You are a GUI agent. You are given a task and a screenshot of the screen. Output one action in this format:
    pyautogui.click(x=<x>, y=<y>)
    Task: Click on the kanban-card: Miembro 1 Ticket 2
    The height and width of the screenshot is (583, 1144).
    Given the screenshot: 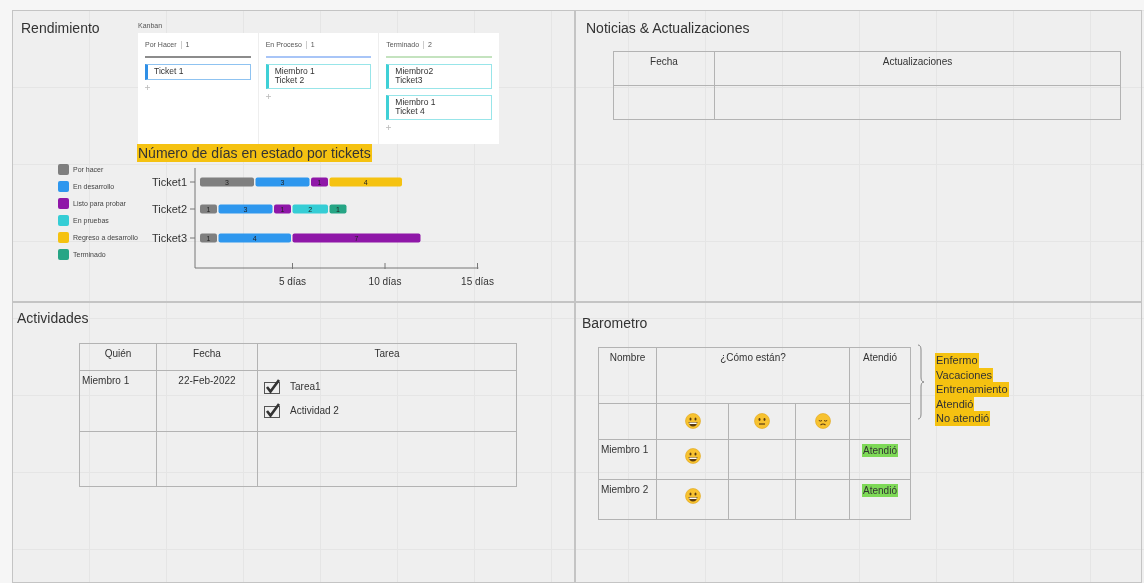 What is the action you would take?
    pyautogui.click(x=318, y=76)
    